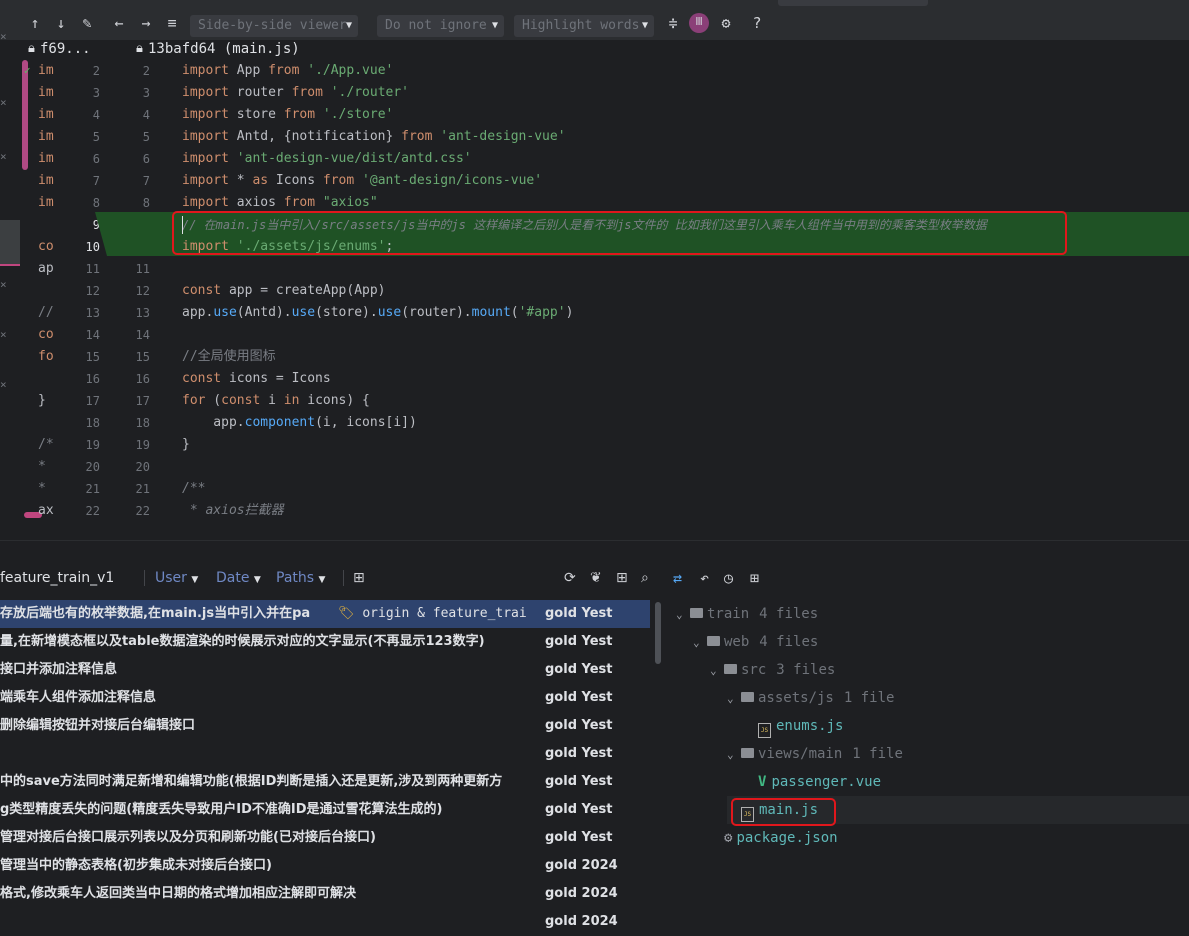 This screenshot has width=1189, height=936. What do you see at coordinates (658, 633) in the screenshot?
I see `scrollbar` at bounding box center [658, 633].